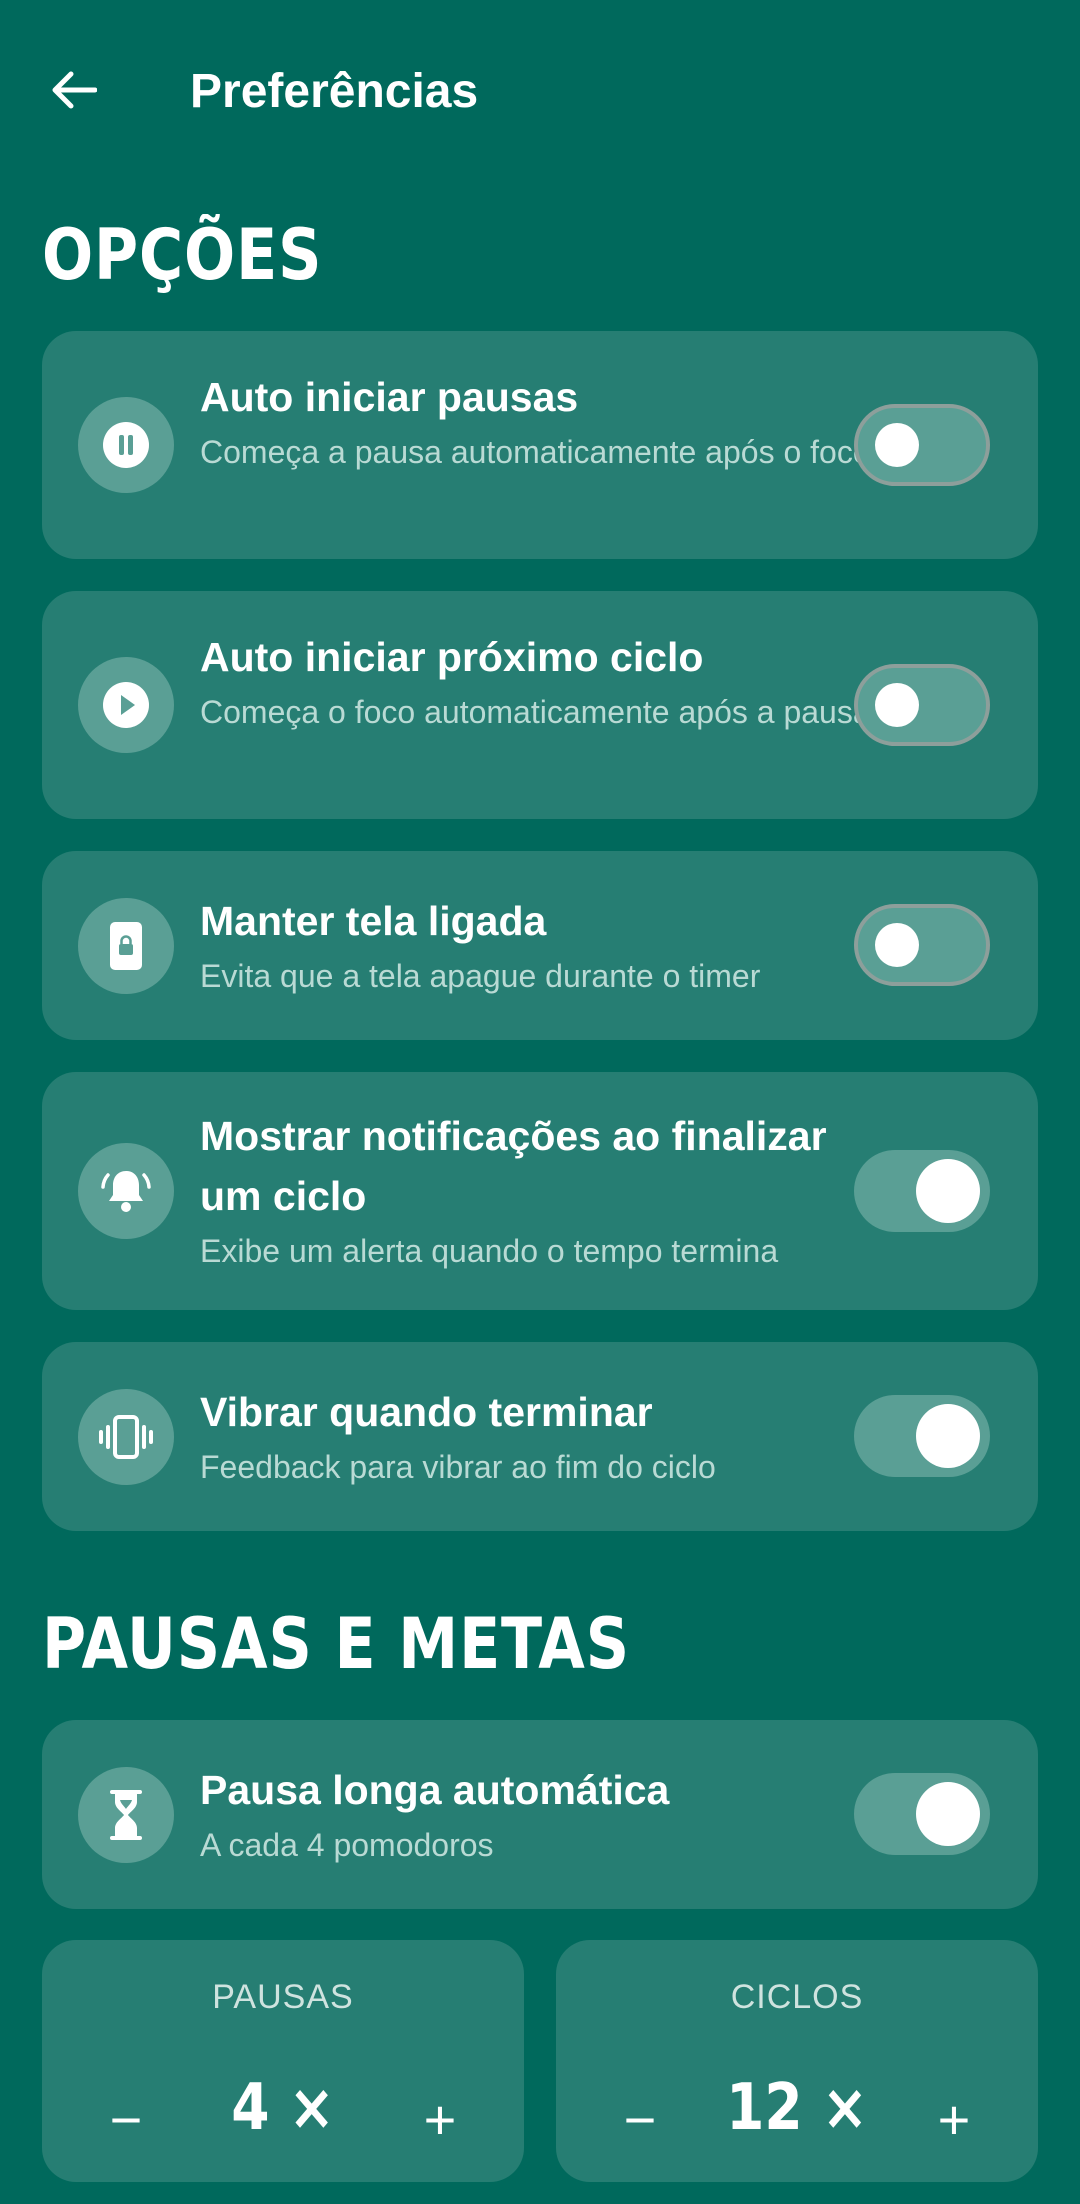  I want to click on option-title: Vibrar quando terminar, so click(426, 1412).